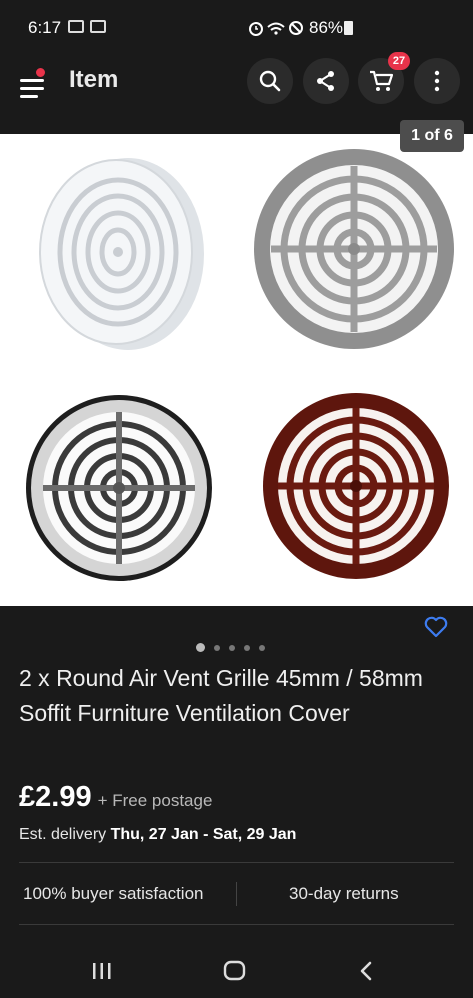  What do you see at coordinates (236, 28) in the screenshot?
I see `status-bar: 6:17 86%` at bounding box center [236, 28].